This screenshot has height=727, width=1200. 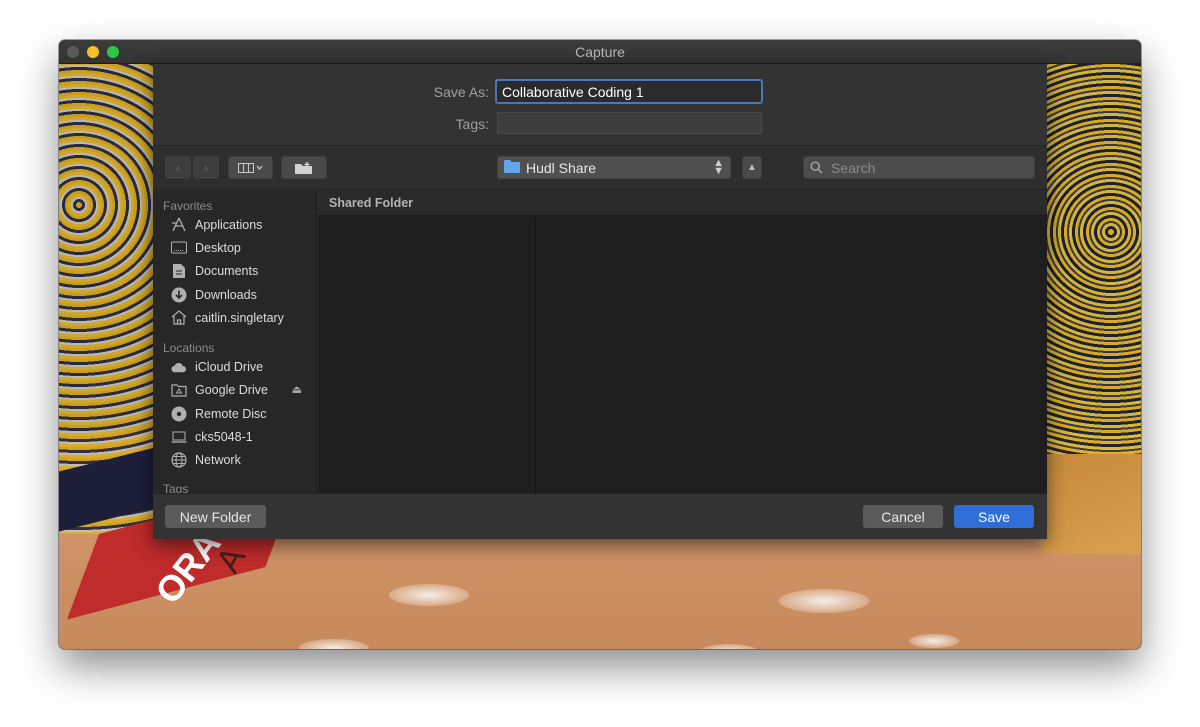 What do you see at coordinates (226, 294) in the screenshot?
I see `sidebar-item-label: Downloads` at bounding box center [226, 294].